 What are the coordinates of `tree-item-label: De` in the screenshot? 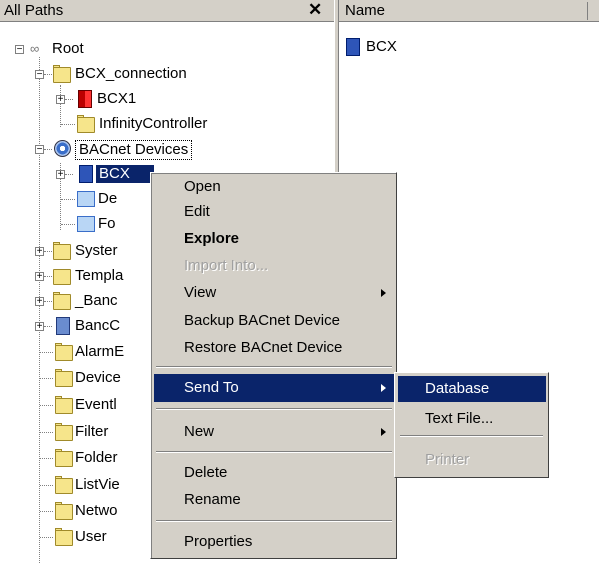 It's located at (108, 198).